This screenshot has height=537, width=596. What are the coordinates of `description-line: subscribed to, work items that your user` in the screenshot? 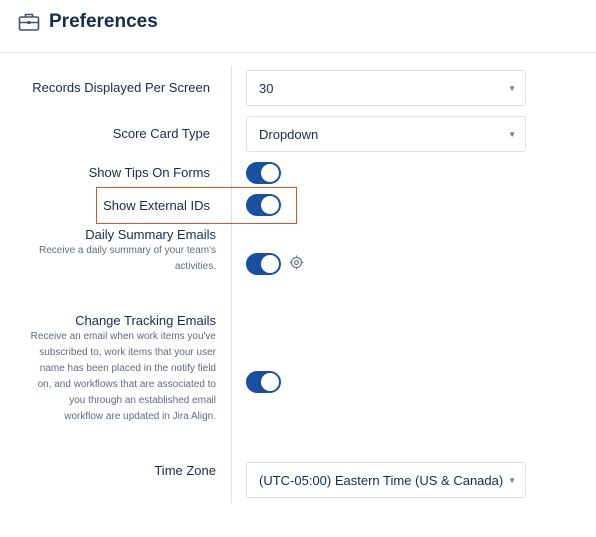 It's located at (127, 352).